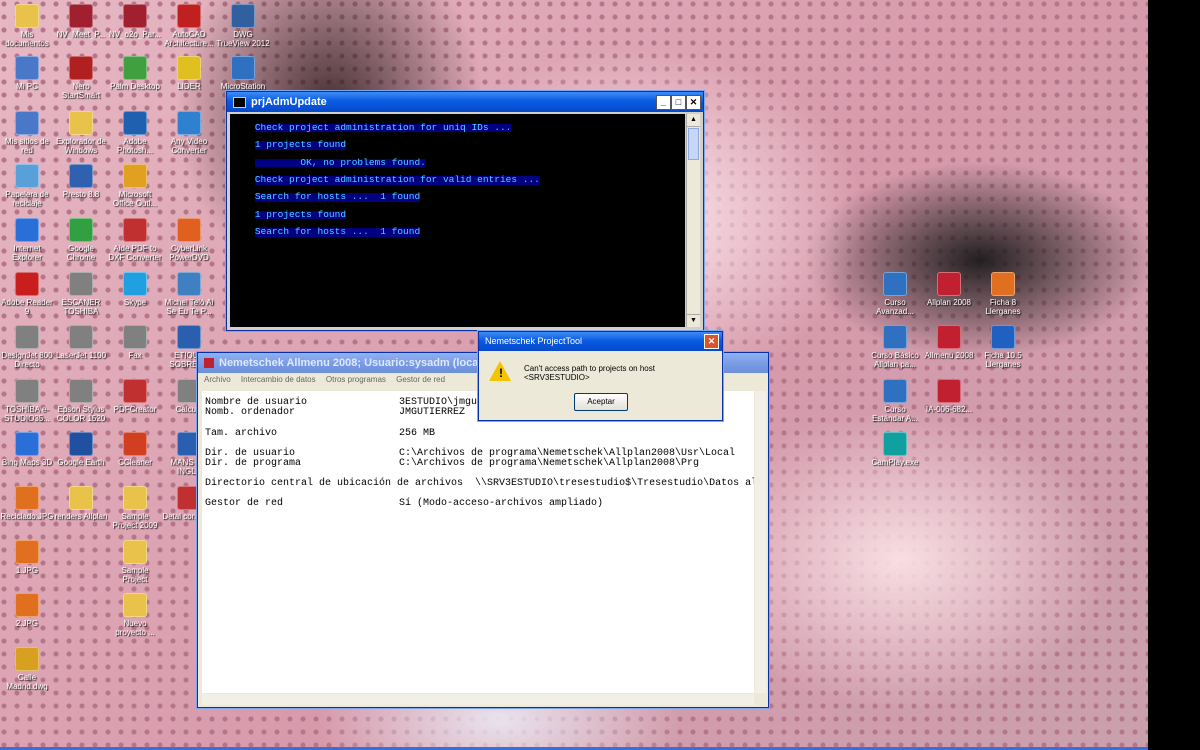  What do you see at coordinates (189, 240) in the screenshot?
I see `desktop-icon: CyberLink PowerDVD` at bounding box center [189, 240].